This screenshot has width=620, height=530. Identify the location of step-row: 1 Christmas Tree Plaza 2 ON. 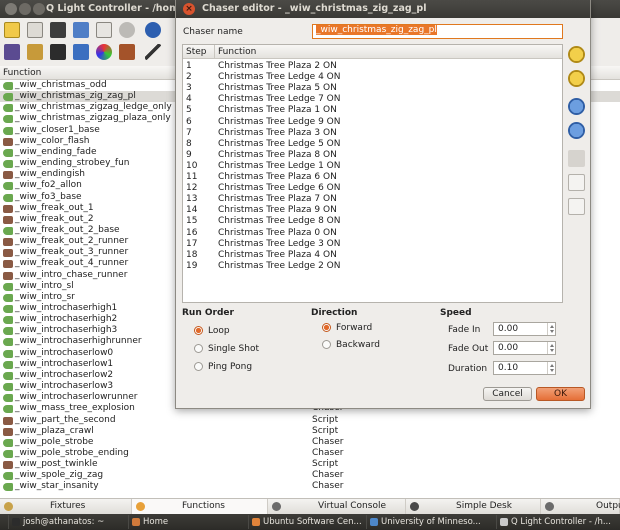
(372, 66).